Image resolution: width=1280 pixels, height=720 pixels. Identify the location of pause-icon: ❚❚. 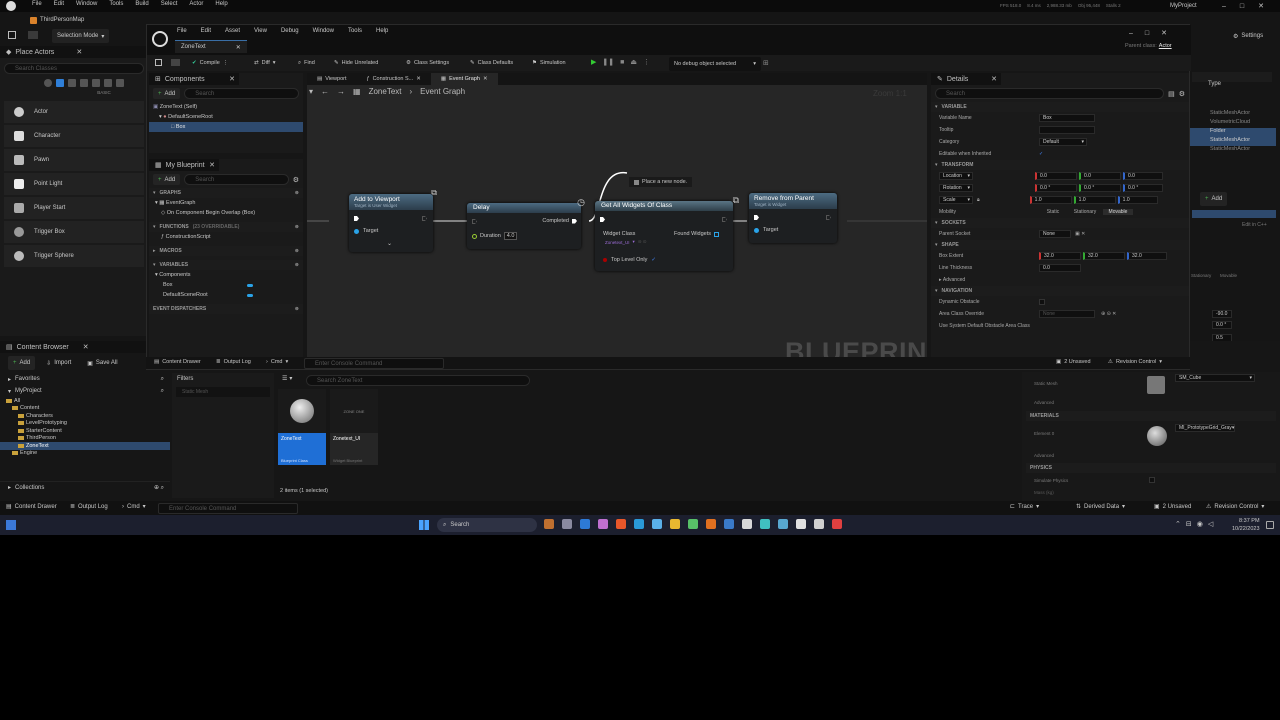
(608, 62).